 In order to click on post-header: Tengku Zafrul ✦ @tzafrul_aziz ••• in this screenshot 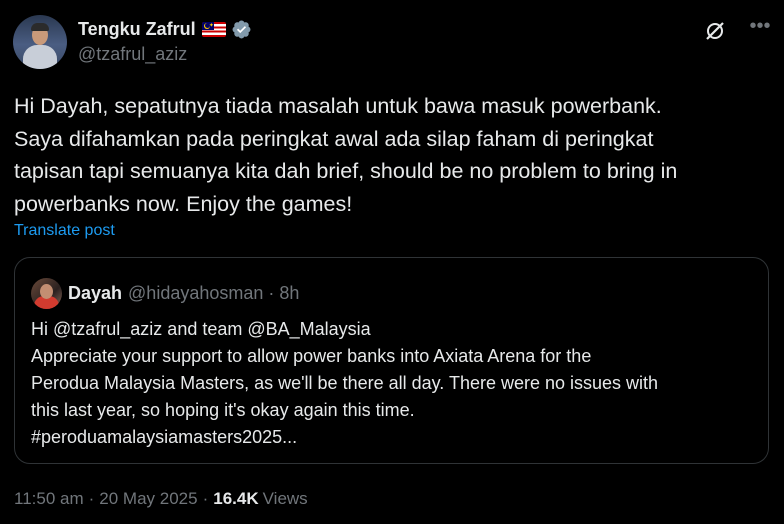, I will do `click(392, 43)`.